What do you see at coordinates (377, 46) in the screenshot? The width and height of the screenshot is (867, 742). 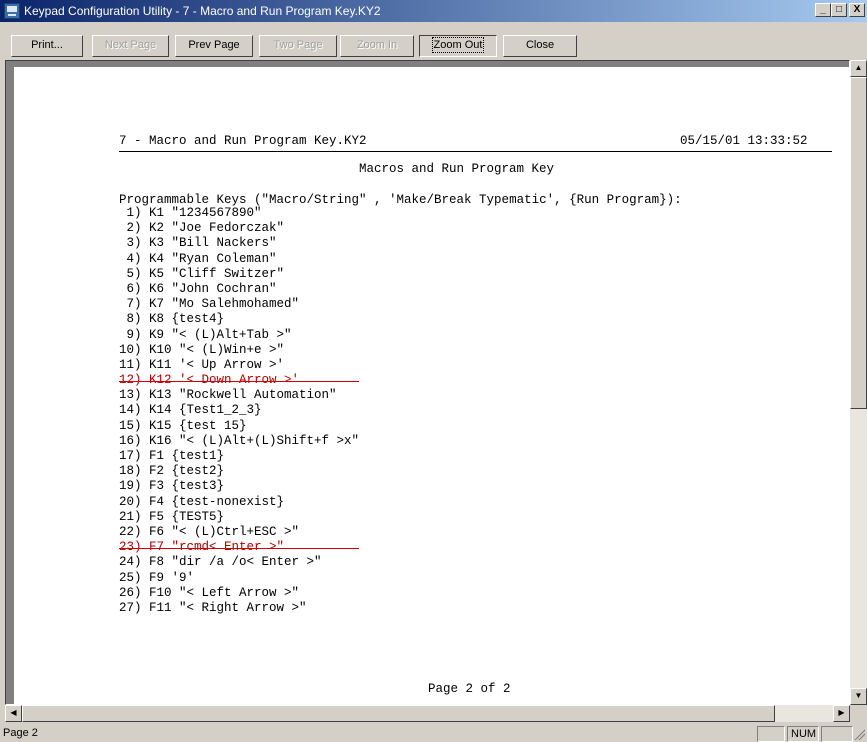 I see `zoom-in-button: Zoom In` at bounding box center [377, 46].